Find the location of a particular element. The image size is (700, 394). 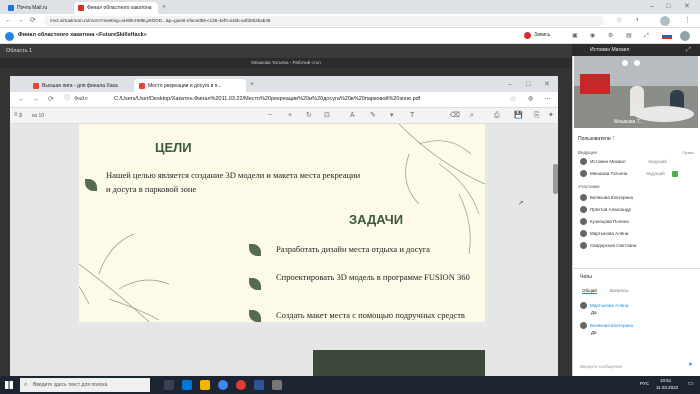

task-item-1: Разработать дизайн места отдыха и досуга is located at coordinates (353, 249).